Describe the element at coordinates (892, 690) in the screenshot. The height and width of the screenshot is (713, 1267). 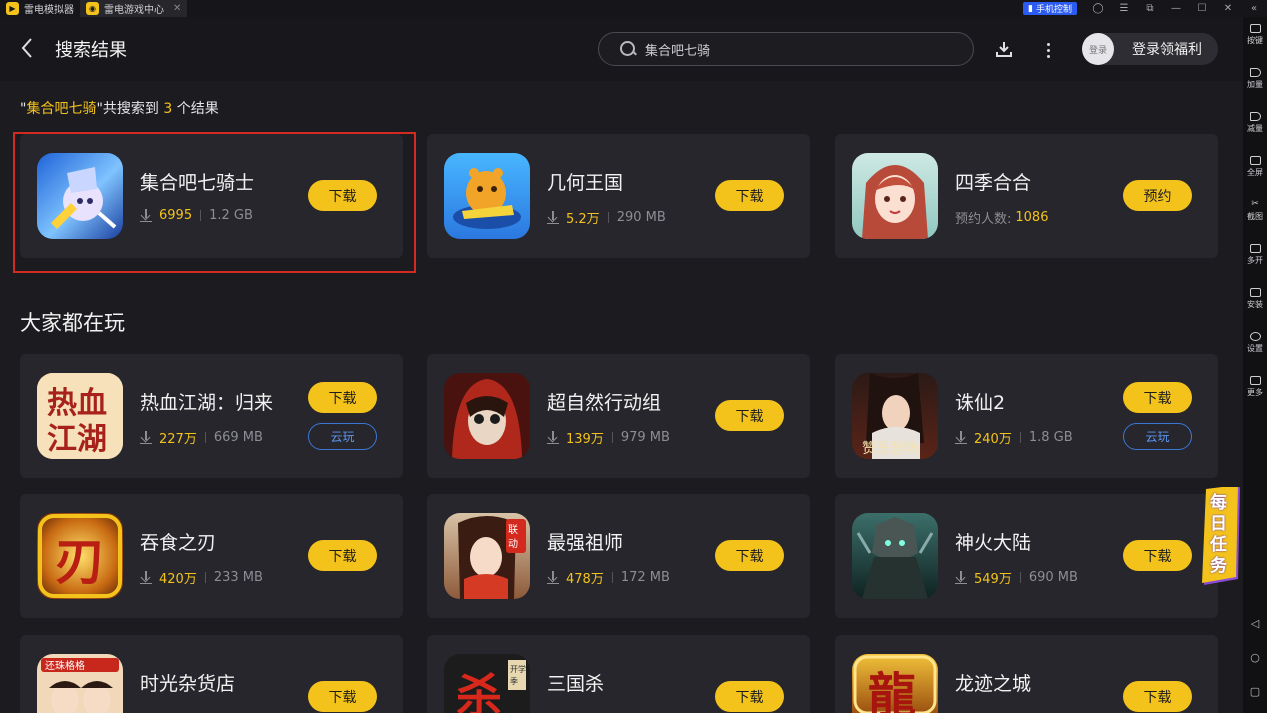
I see `svg-text: 龍` at that location.